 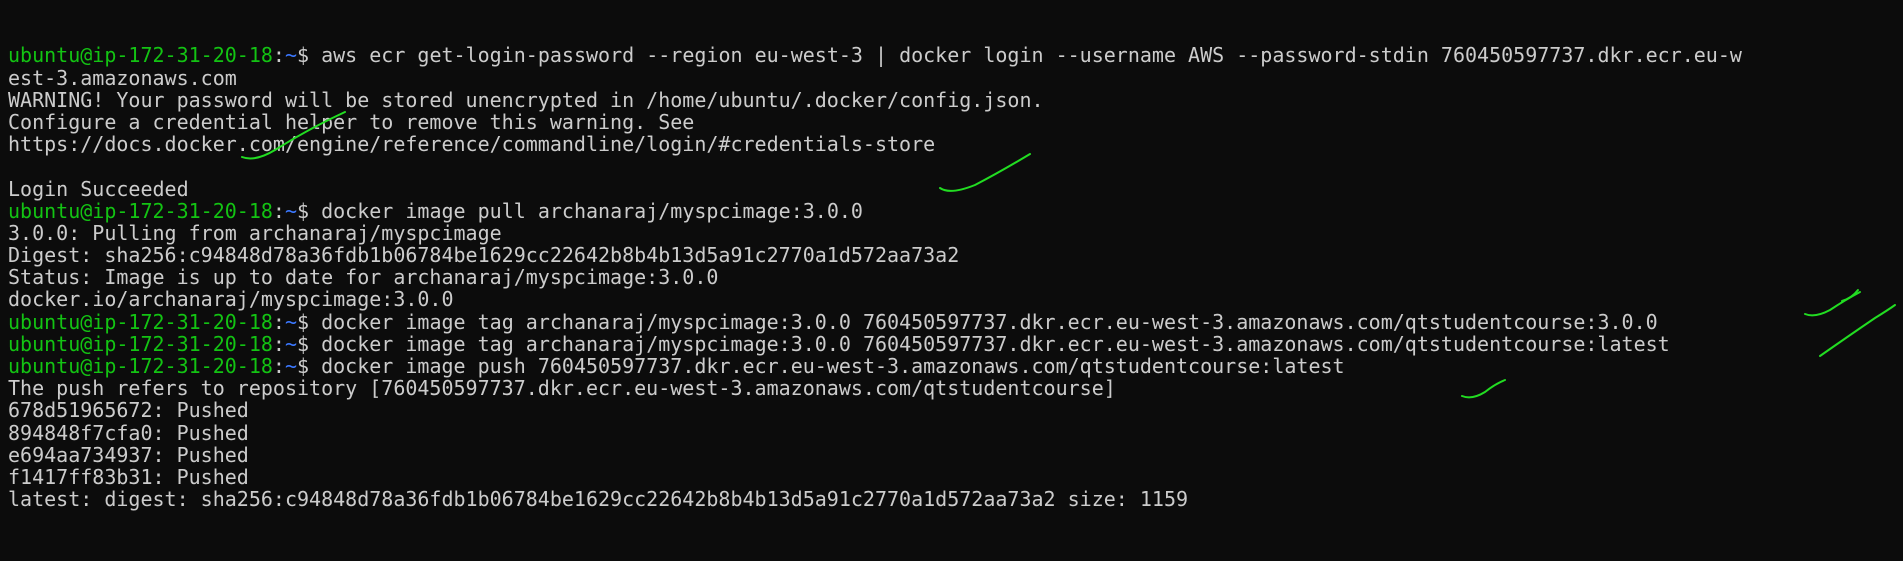 I want to click on output-line: docker.io/archanaraj/myspcimage:3.0.0, so click(x=955, y=299).